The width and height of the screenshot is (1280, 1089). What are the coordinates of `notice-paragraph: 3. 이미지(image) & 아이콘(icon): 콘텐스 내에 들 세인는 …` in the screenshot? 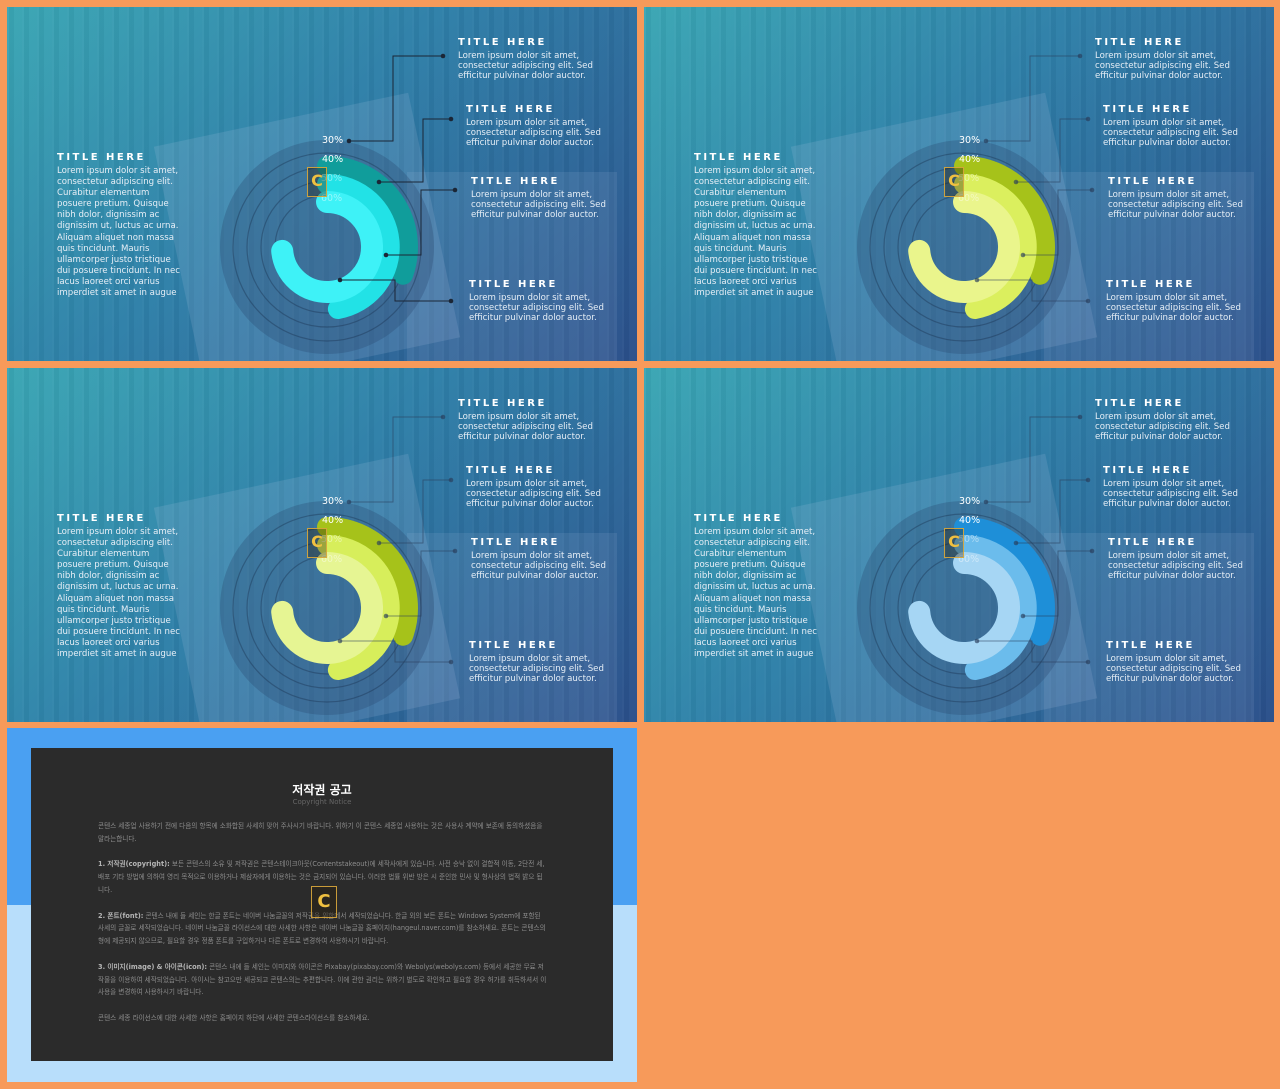 It's located at (323, 980).